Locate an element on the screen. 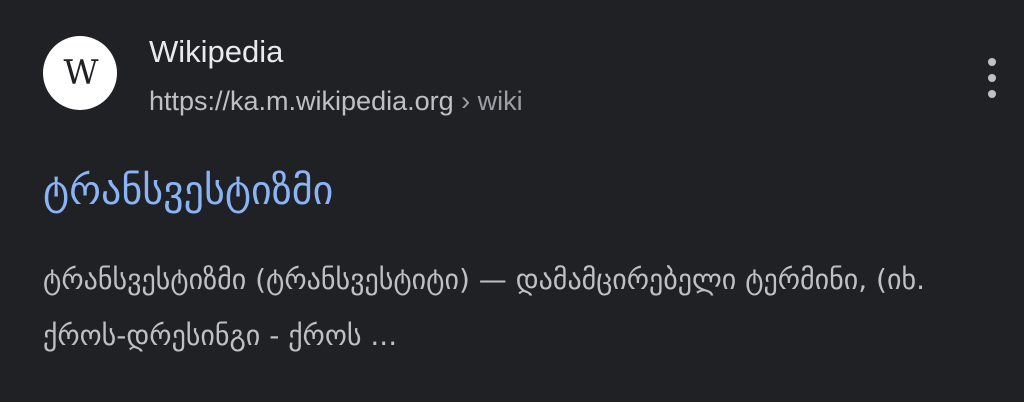  result-title-link: ტრანსვესტიზმი is located at coordinates (188, 191).